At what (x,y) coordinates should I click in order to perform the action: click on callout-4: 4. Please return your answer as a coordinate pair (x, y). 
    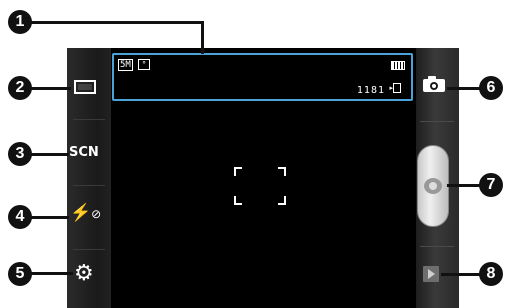
    Looking at the image, I should click on (20, 217).